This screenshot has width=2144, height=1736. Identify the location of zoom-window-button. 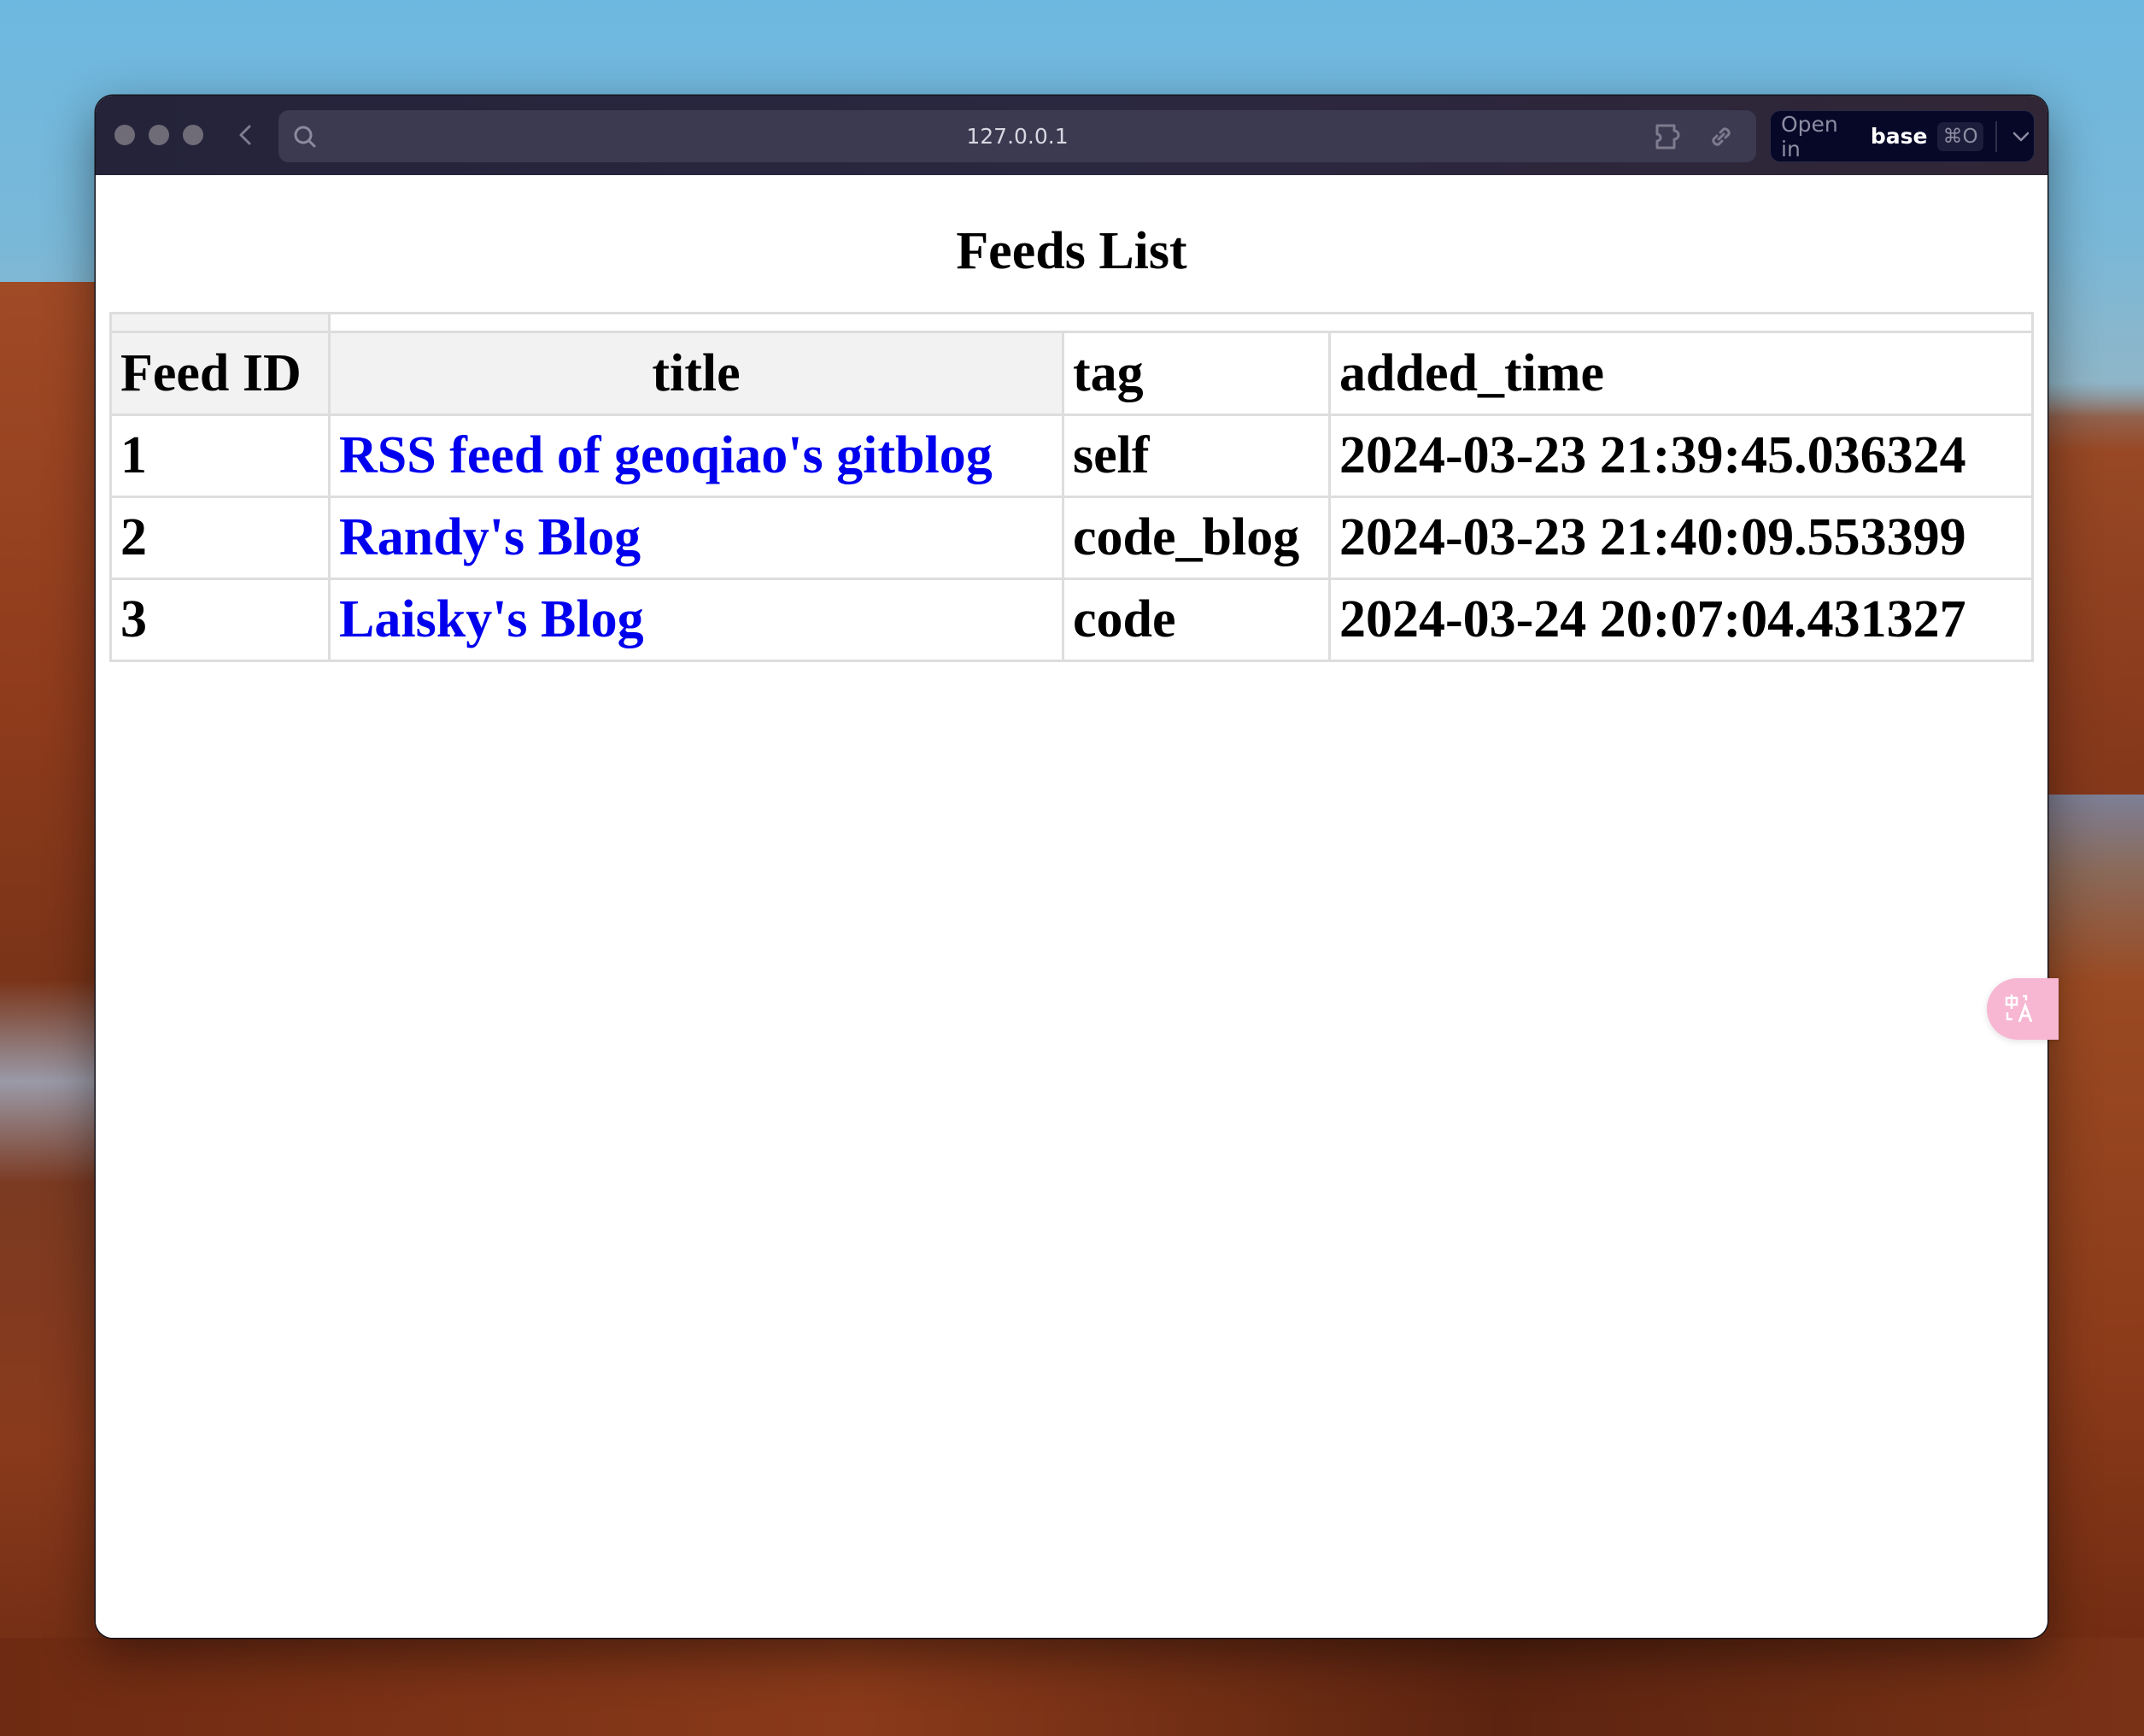
(193, 135).